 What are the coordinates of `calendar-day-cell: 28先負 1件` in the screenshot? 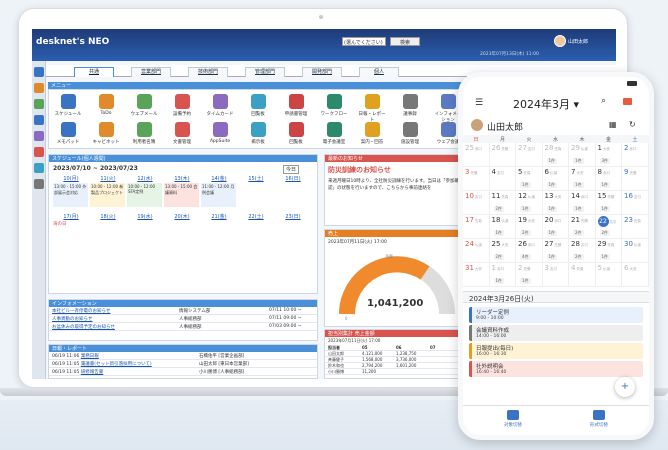 It's located at (555, 155).